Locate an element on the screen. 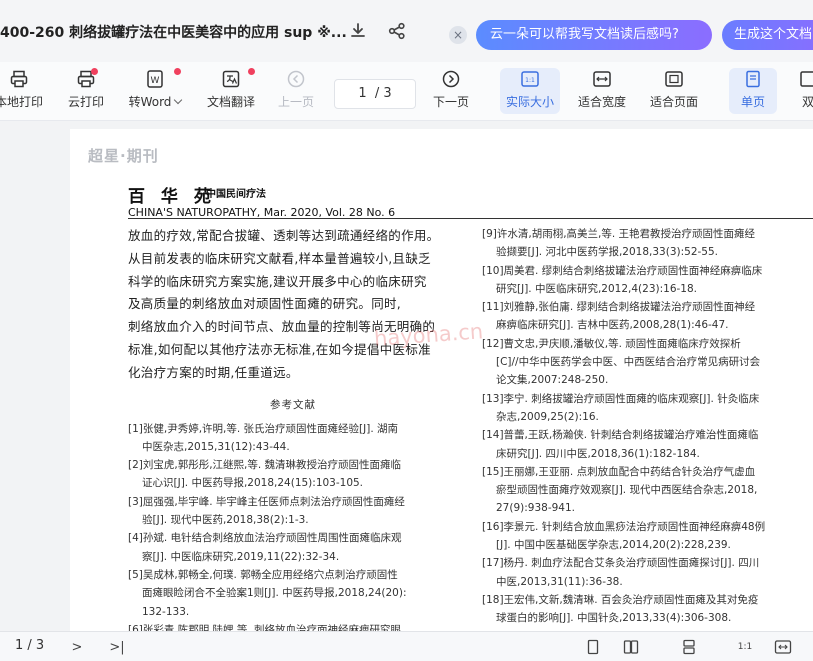 The height and width of the screenshot is (661, 813). cloud-print-button: 云打印 is located at coordinates (86, 91).